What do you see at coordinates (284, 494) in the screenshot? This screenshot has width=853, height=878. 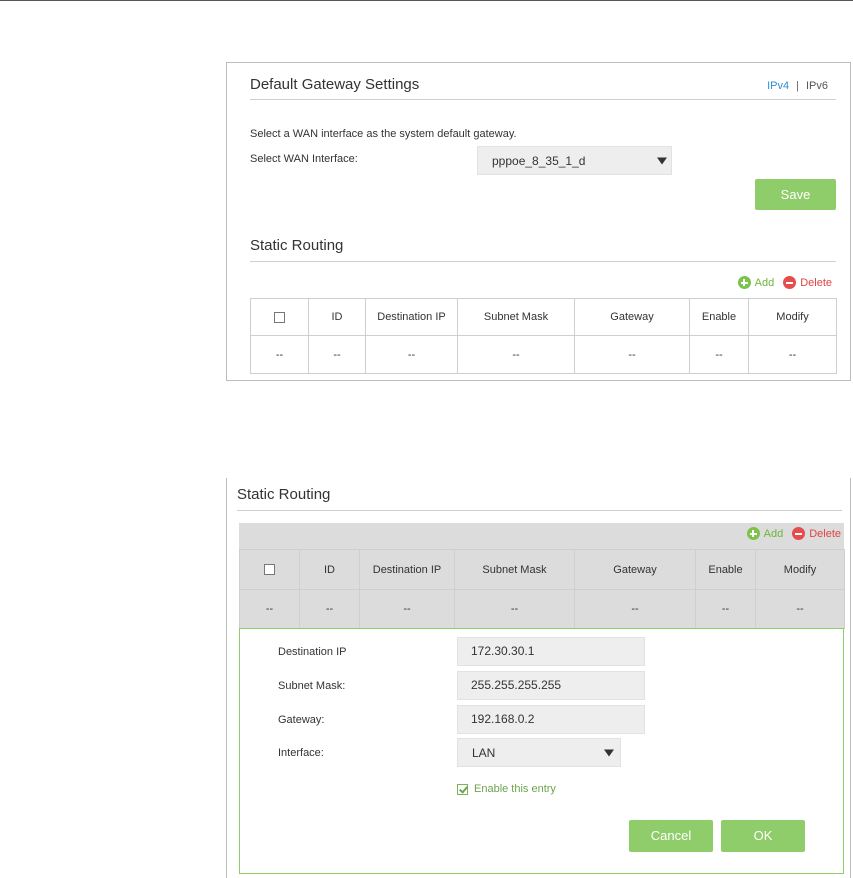 I see `edit-routing-title: Static Routing` at bounding box center [284, 494].